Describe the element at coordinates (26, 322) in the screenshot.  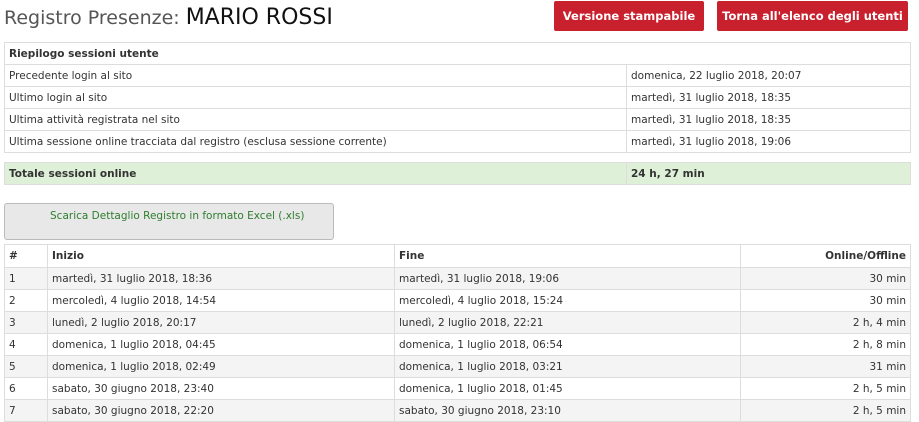
I see `row-number: 3` at that location.